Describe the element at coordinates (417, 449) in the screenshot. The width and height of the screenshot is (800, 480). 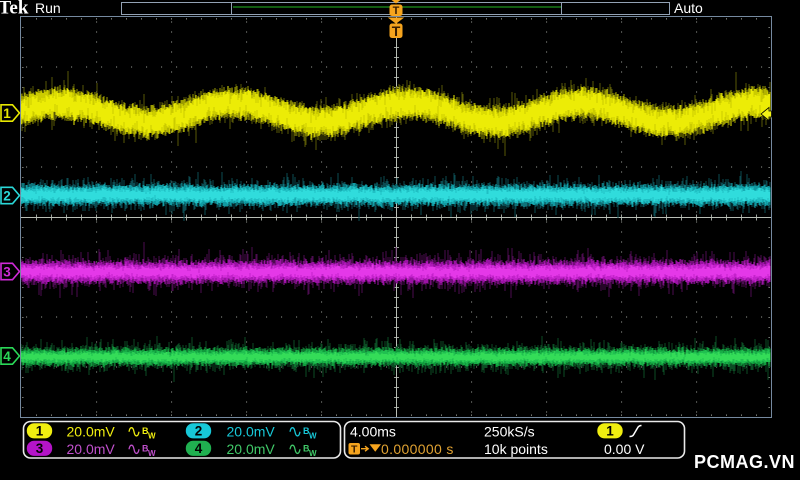
I see `svg-text: 0.000000 s` at that location.